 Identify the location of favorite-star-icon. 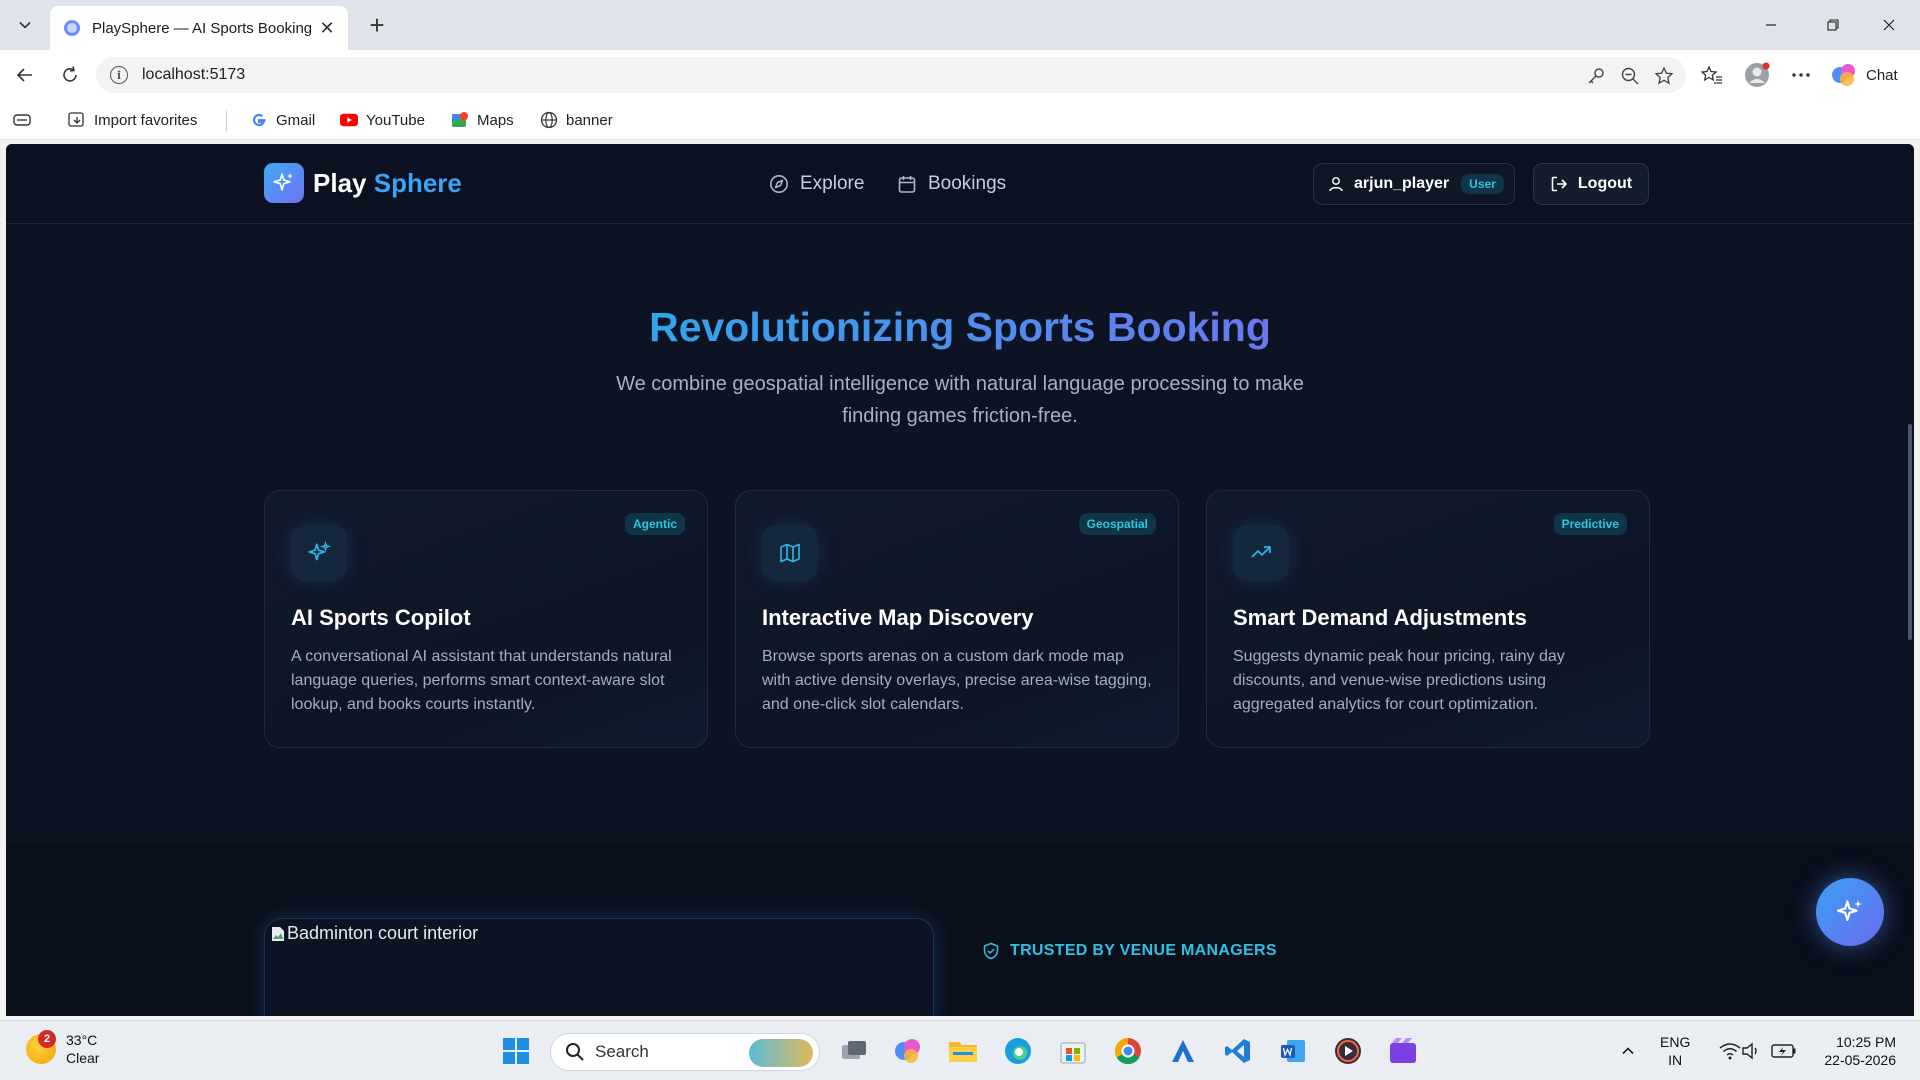
(1664, 76).